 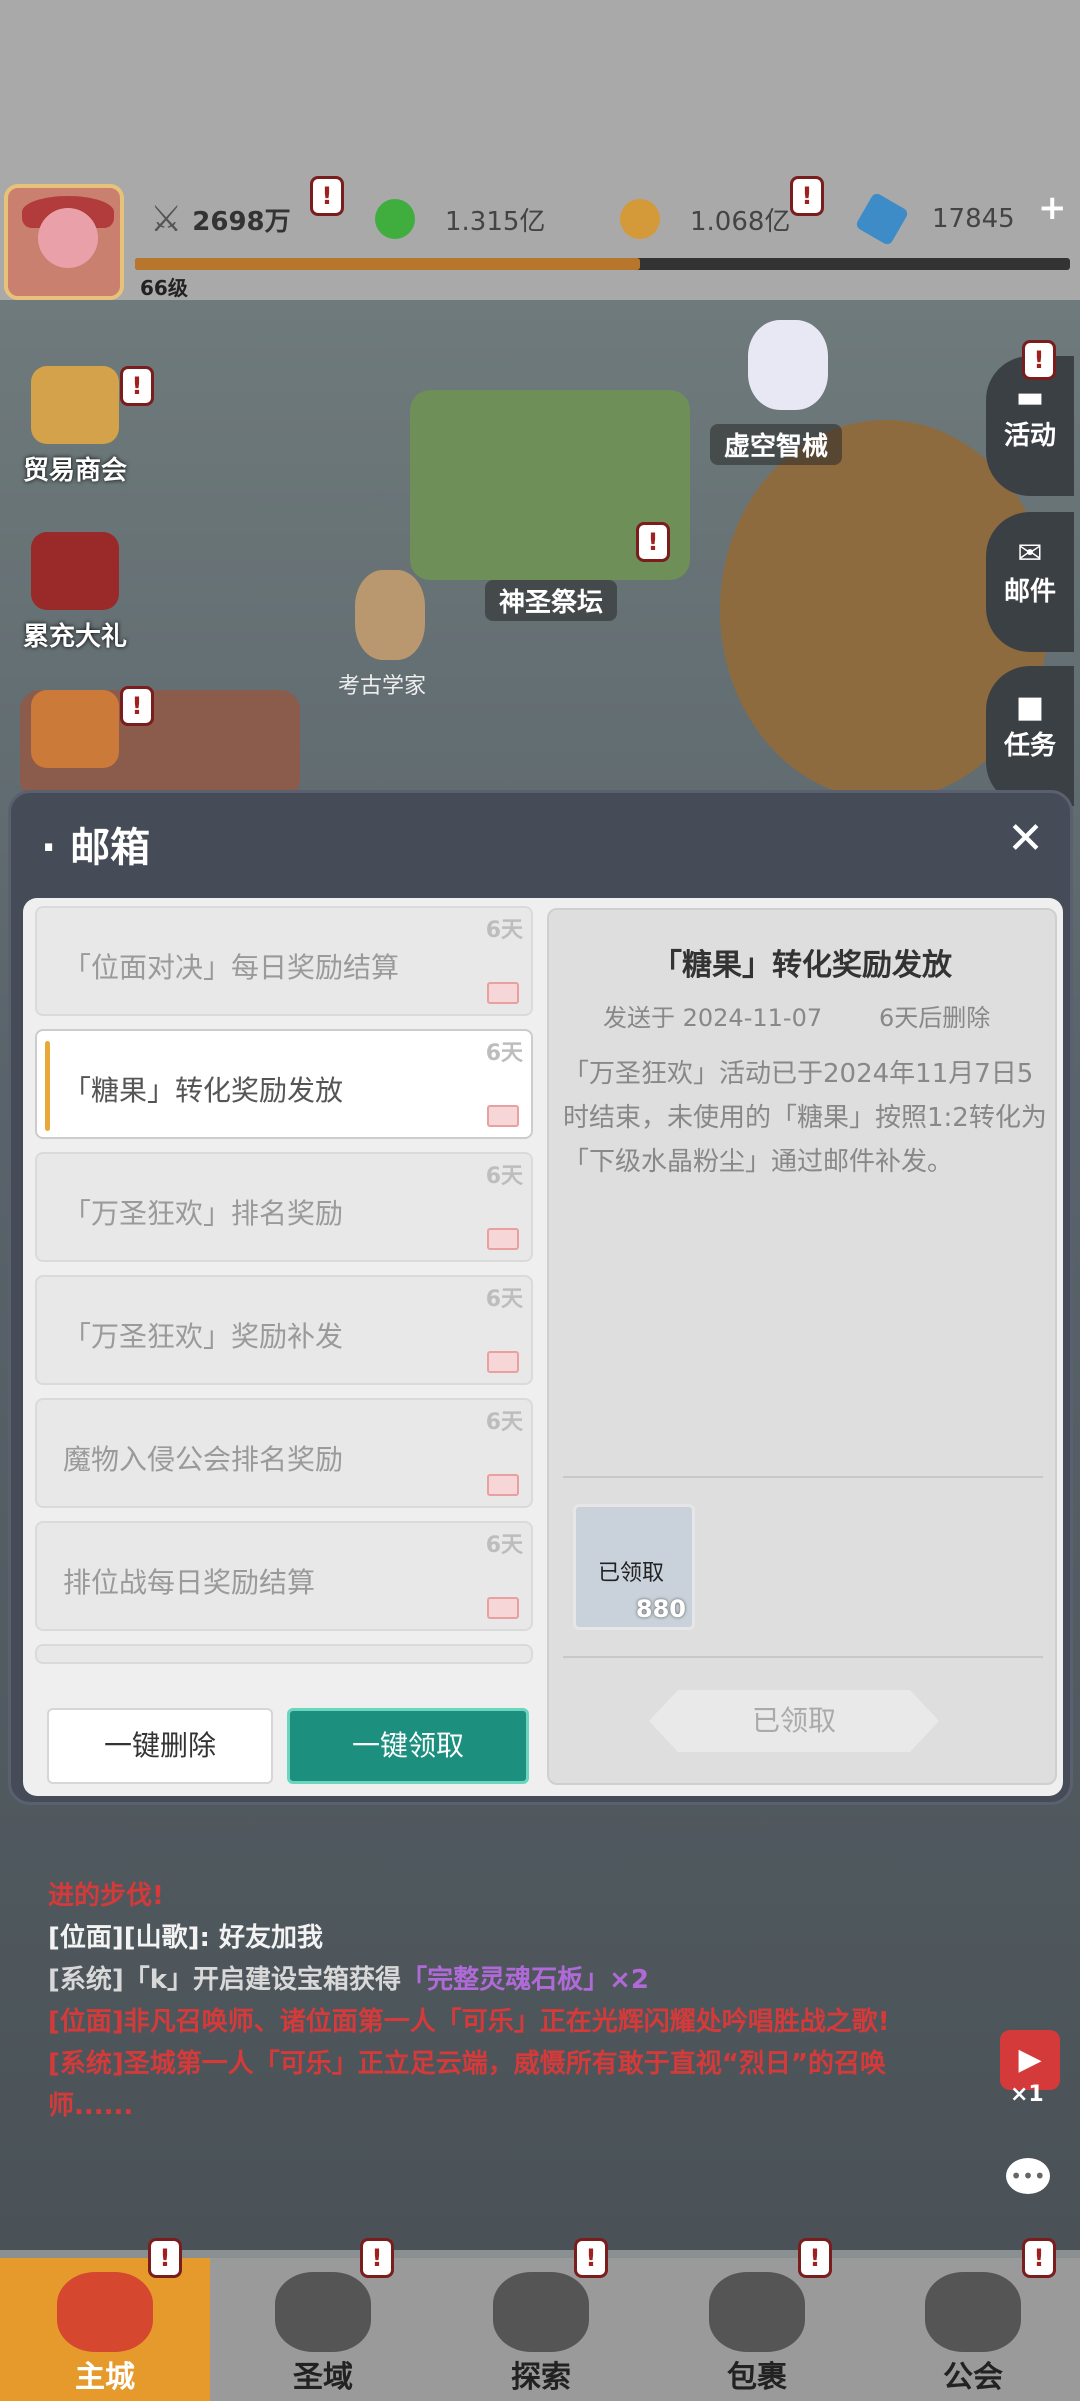 What do you see at coordinates (495, 221) in the screenshot?
I see `green-gem-value: 1.315亿` at bounding box center [495, 221].